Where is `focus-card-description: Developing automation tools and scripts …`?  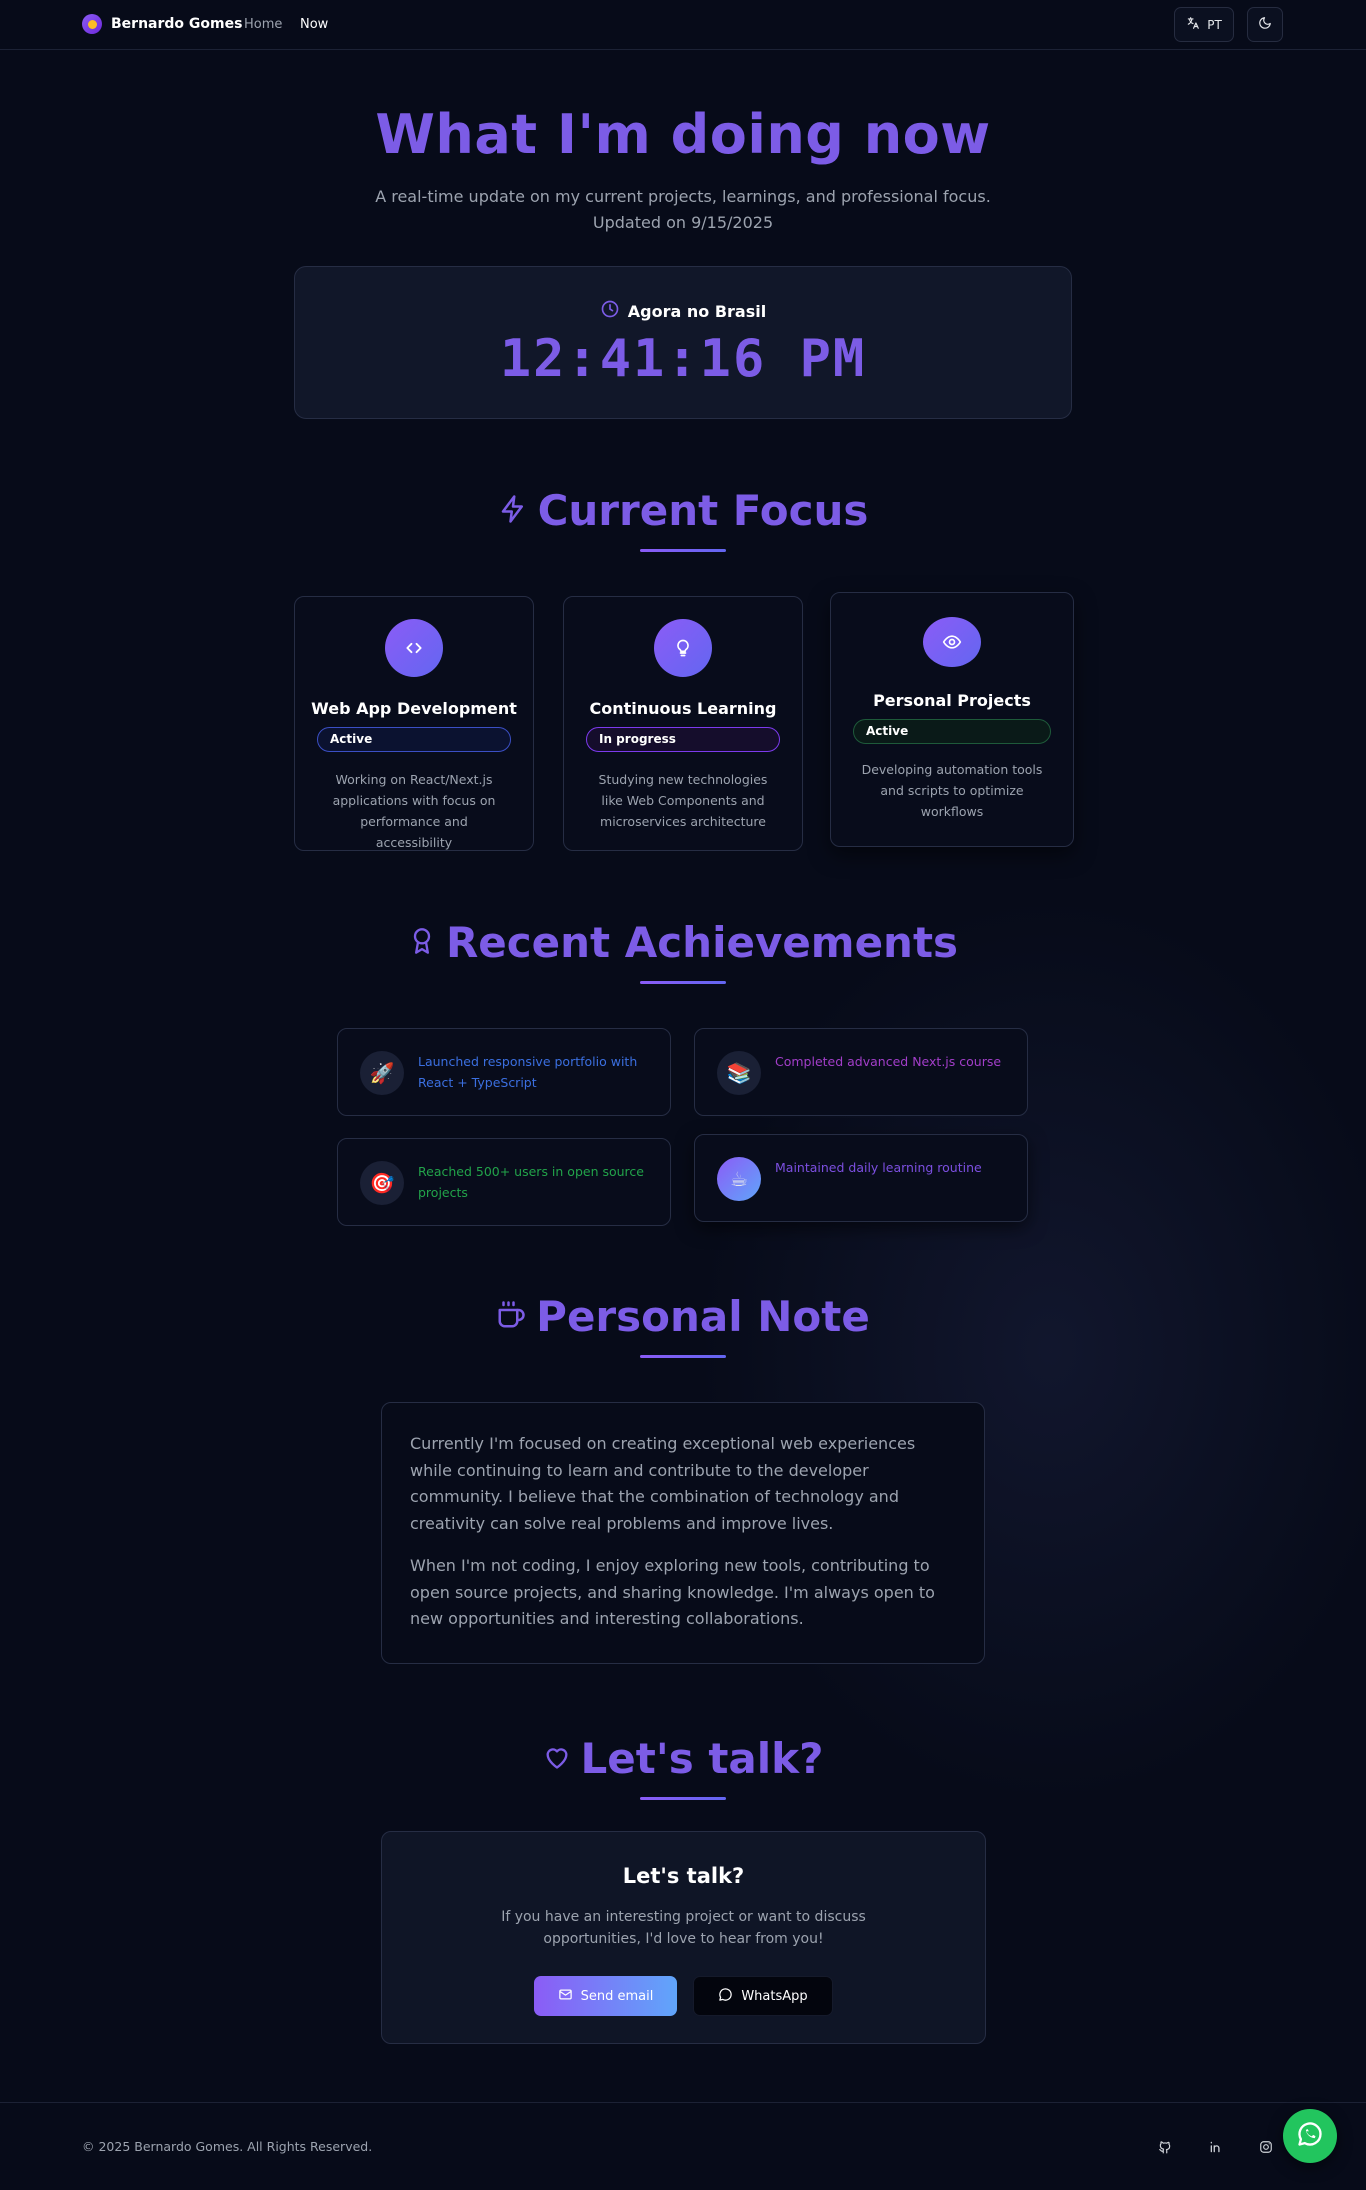 focus-card-description: Developing automation tools and scripts … is located at coordinates (952, 790).